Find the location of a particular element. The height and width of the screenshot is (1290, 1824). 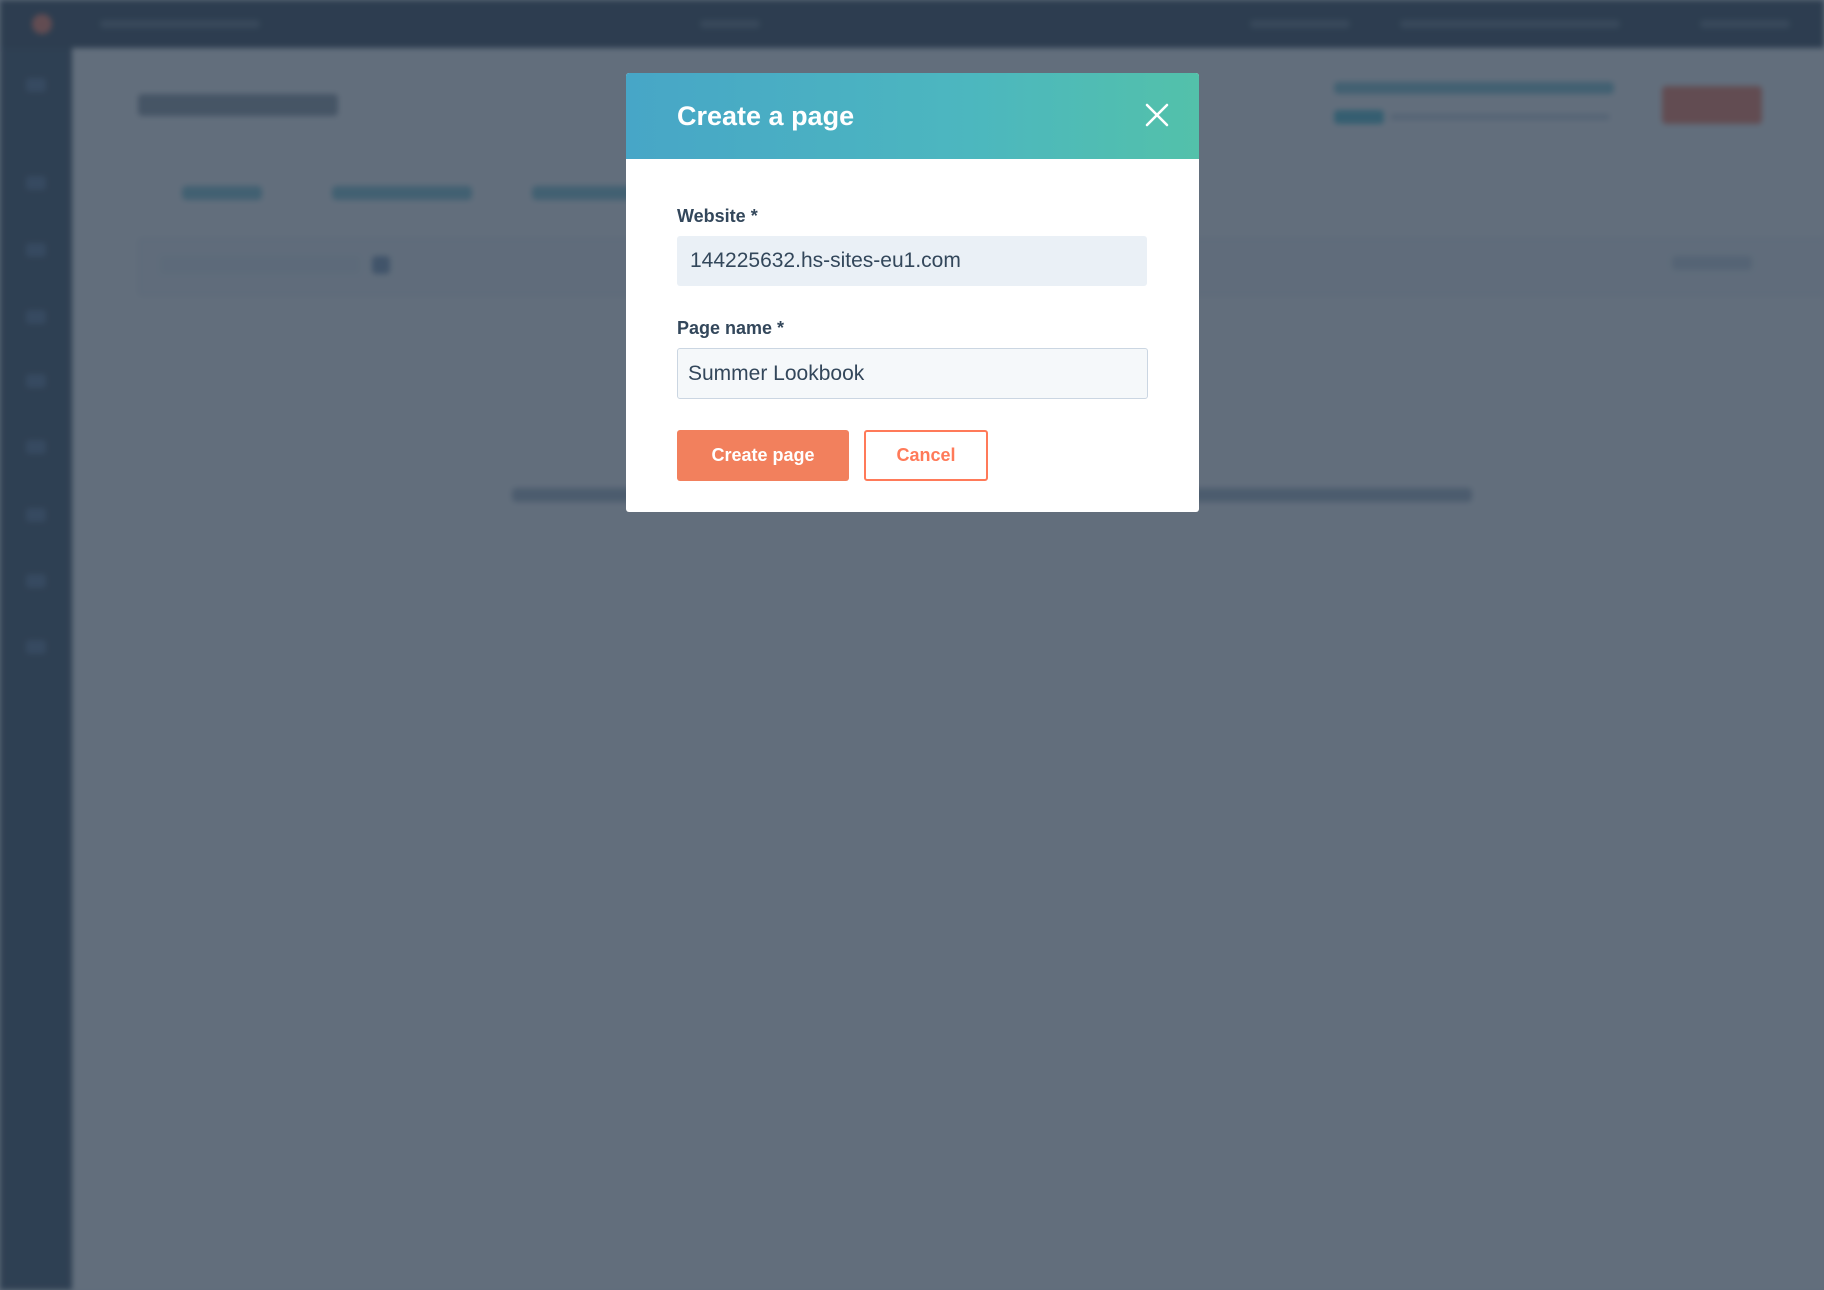

close-icon is located at coordinates (1157, 115).